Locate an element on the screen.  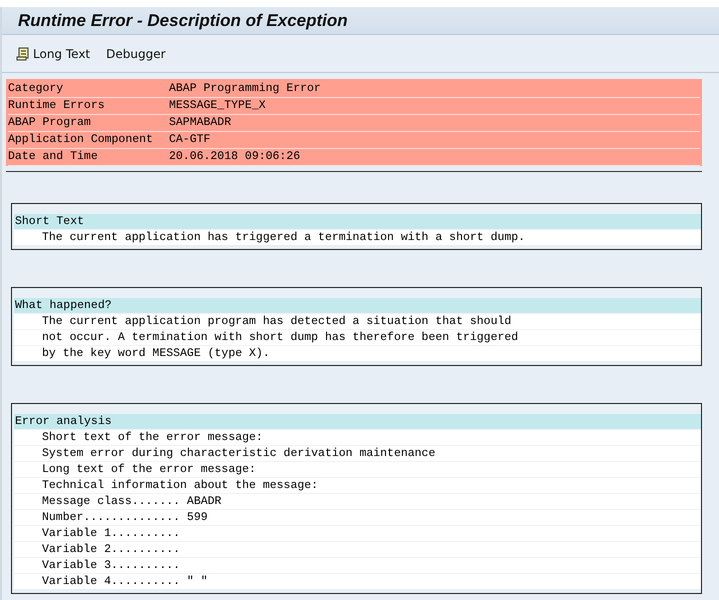
field-label: Runtime Errors is located at coordinates (57, 106).